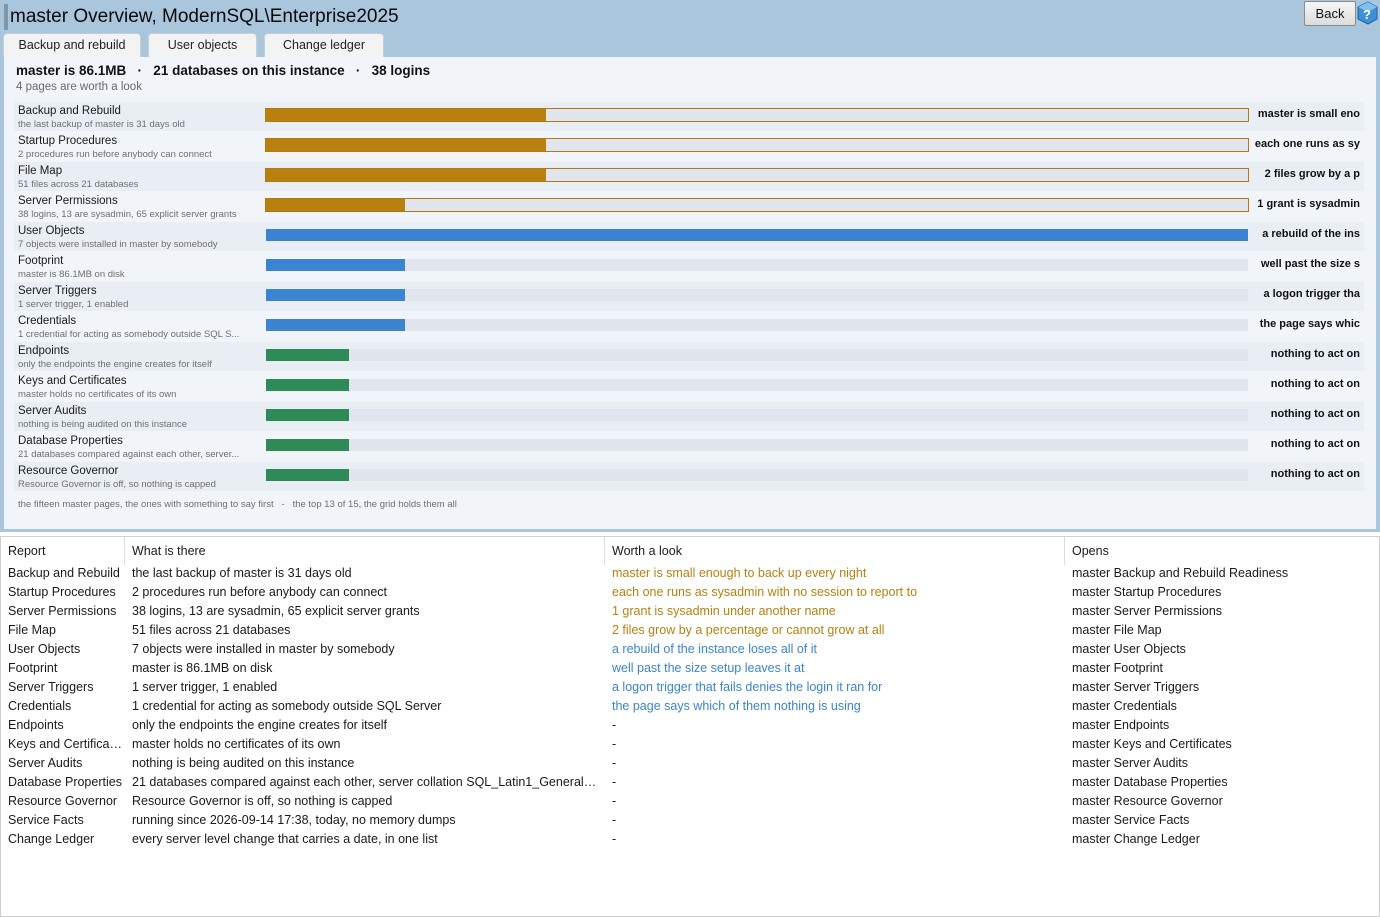 The height and width of the screenshot is (917, 1380). I want to click on column-header-what-is-there: What is there, so click(365, 551).